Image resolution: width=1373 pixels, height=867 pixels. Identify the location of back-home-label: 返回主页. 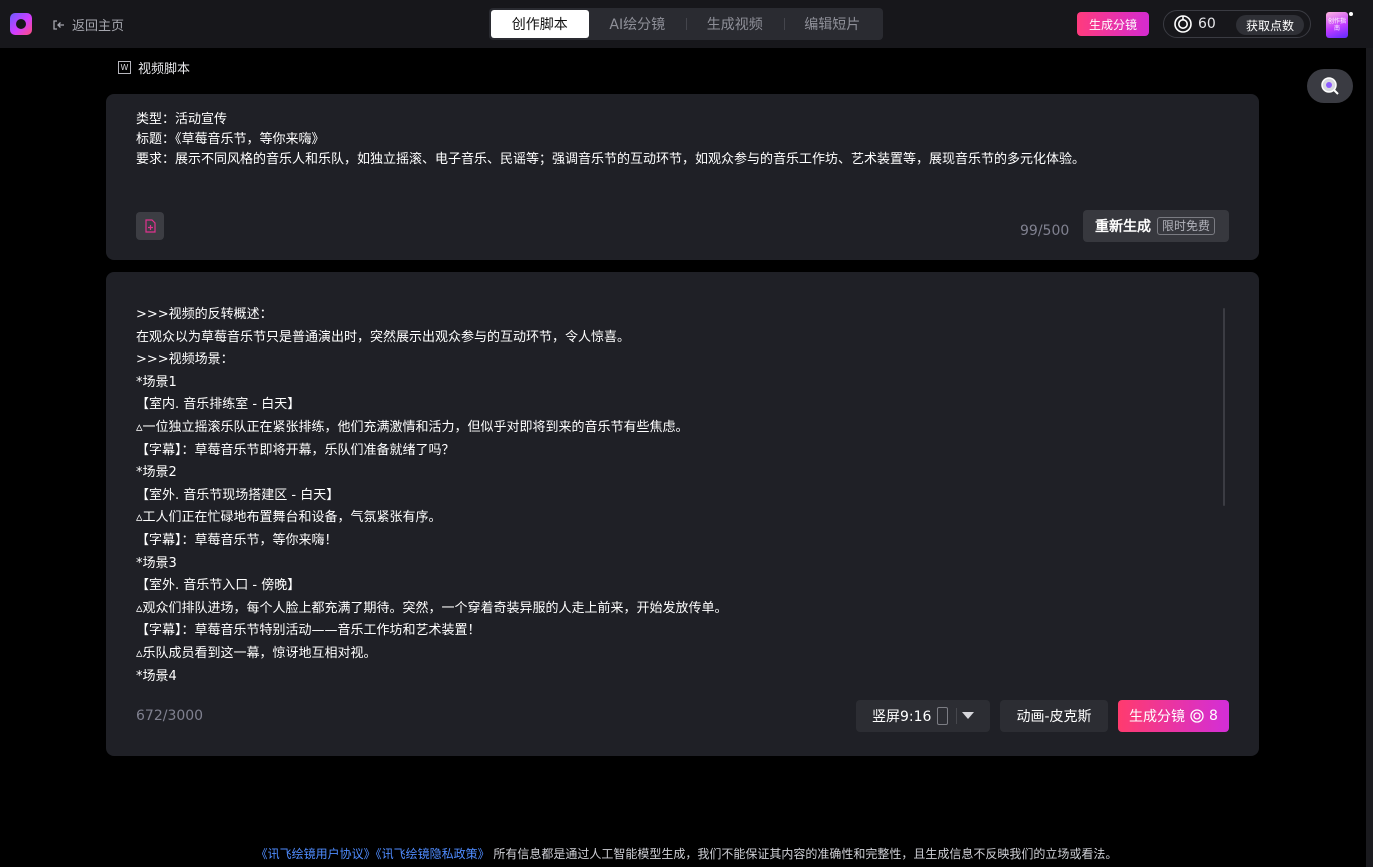
(98, 26).